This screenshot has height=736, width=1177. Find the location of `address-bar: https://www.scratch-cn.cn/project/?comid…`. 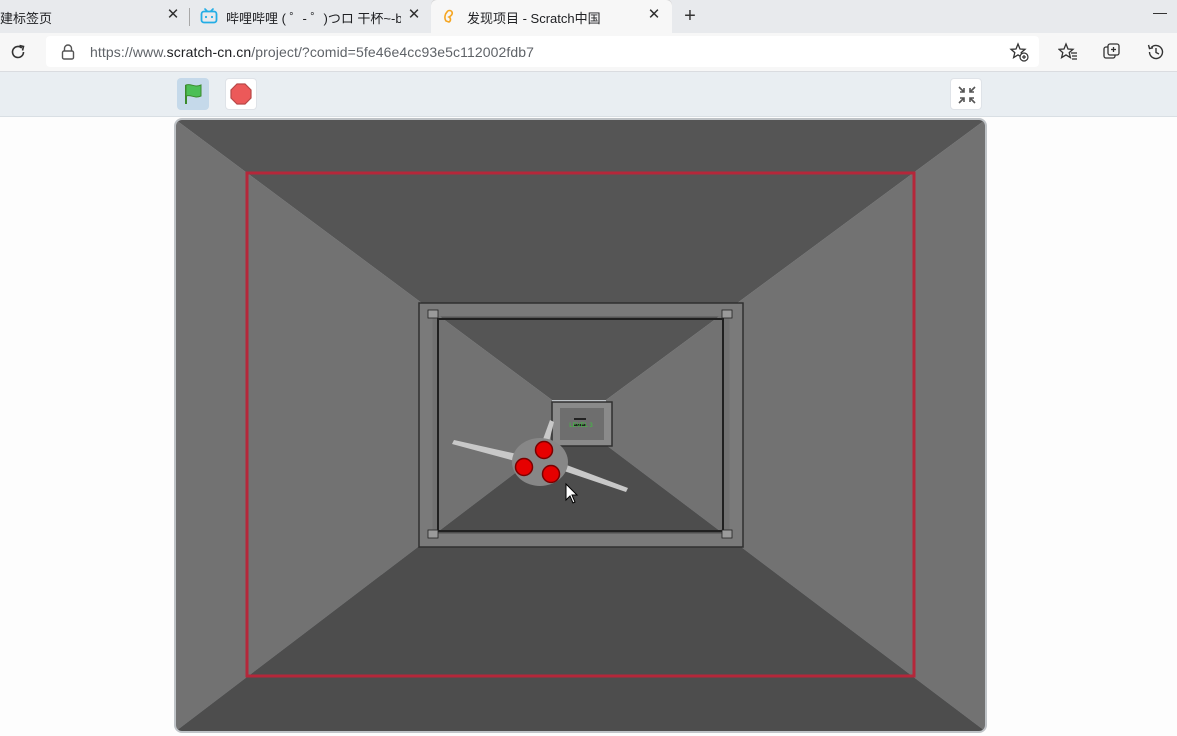

address-bar: https://www.scratch-cn.cn/project/?comid… is located at coordinates (542, 51).